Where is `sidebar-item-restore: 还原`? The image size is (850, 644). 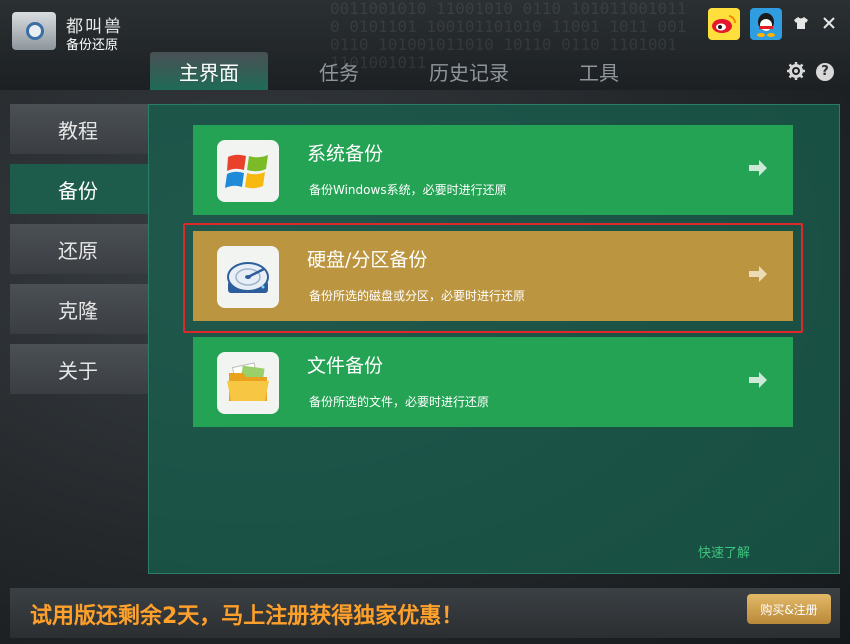 sidebar-item-restore: 还原 is located at coordinates (79, 249).